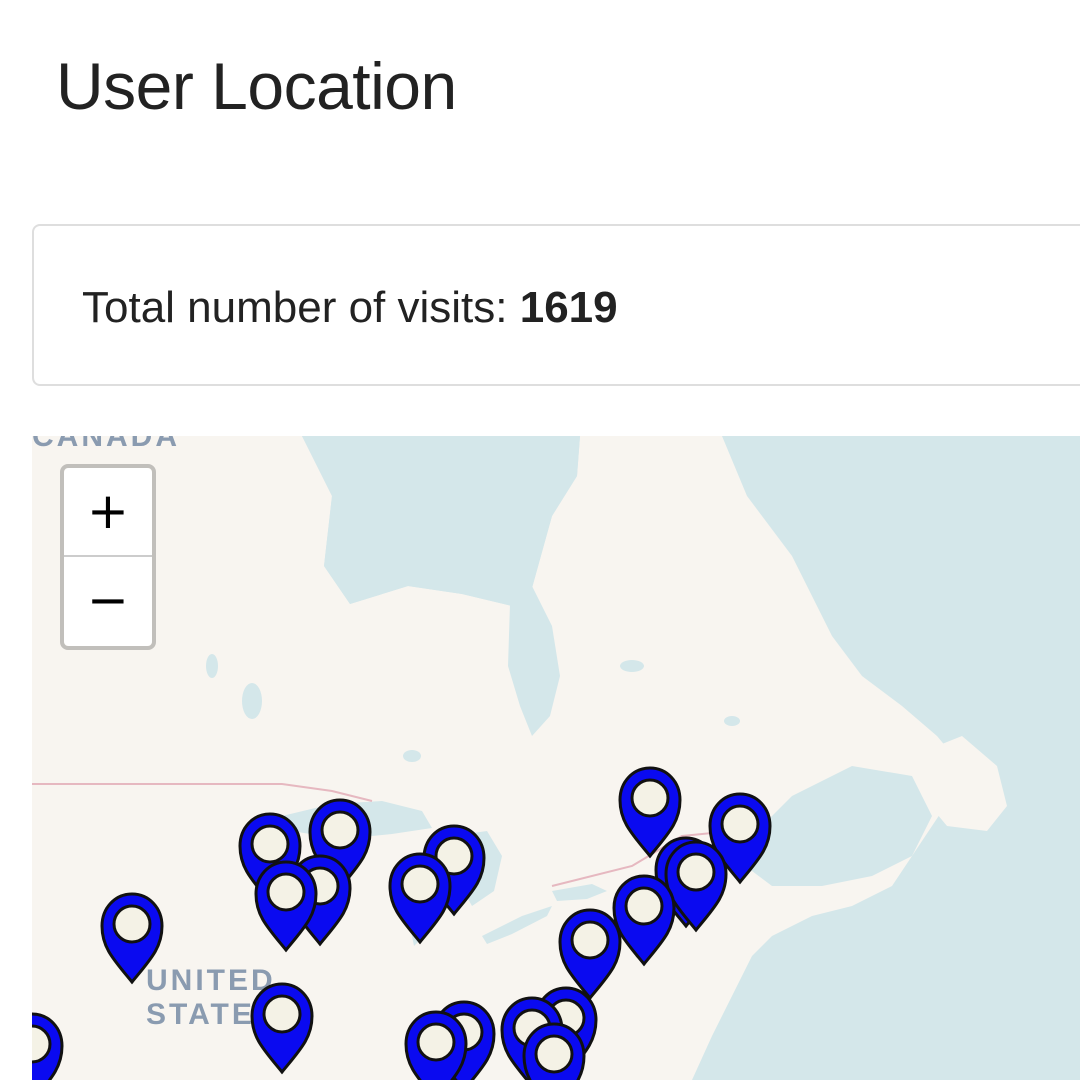  Describe the element at coordinates (568, 307) in the screenshot. I see `visits-count: 1619` at that location.